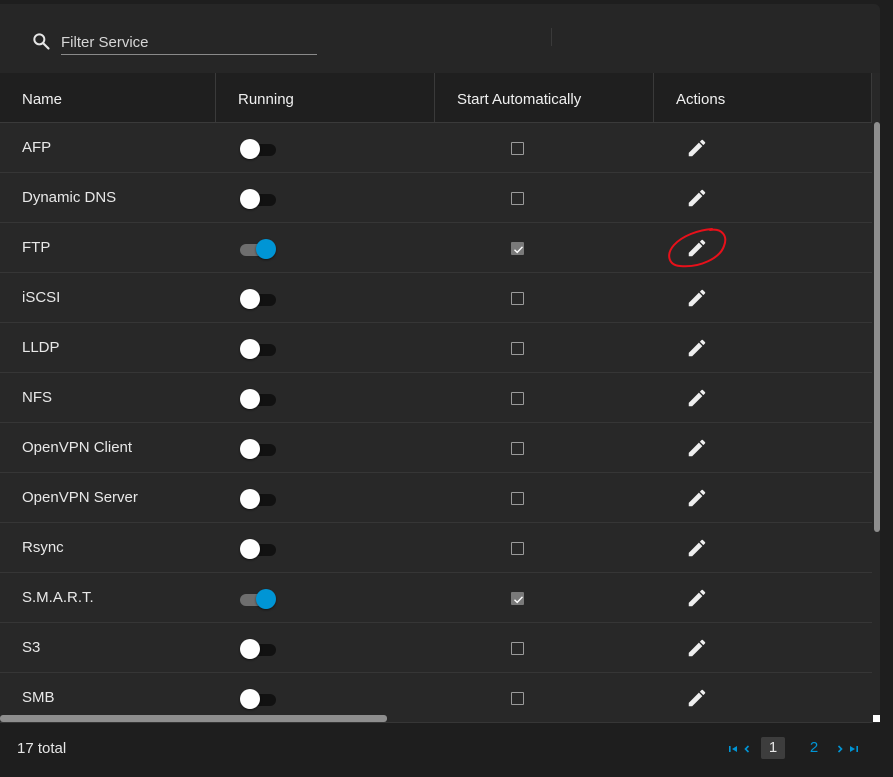 The image size is (893, 777). I want to click on table-row: S3, so click(436, 648).